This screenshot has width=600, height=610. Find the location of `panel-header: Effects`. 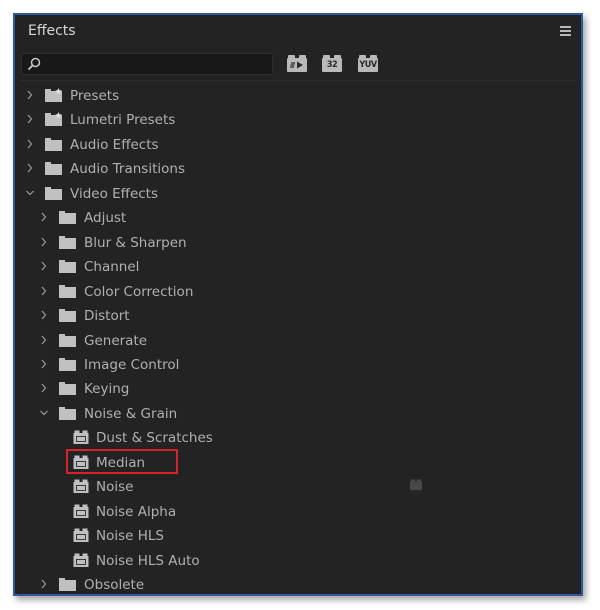

panel-header: Effects is located at coordinates (298, 32).